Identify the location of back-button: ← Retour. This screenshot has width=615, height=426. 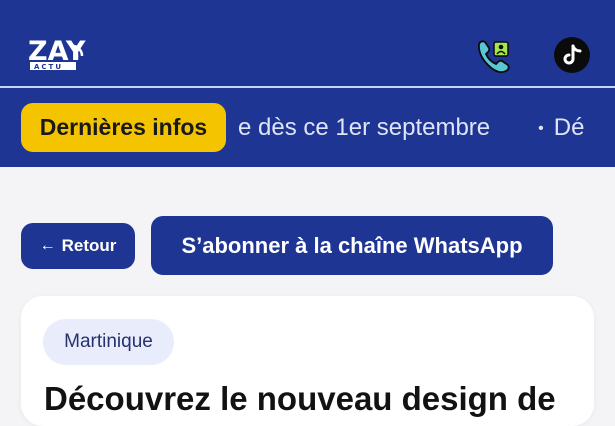
(78, 246).